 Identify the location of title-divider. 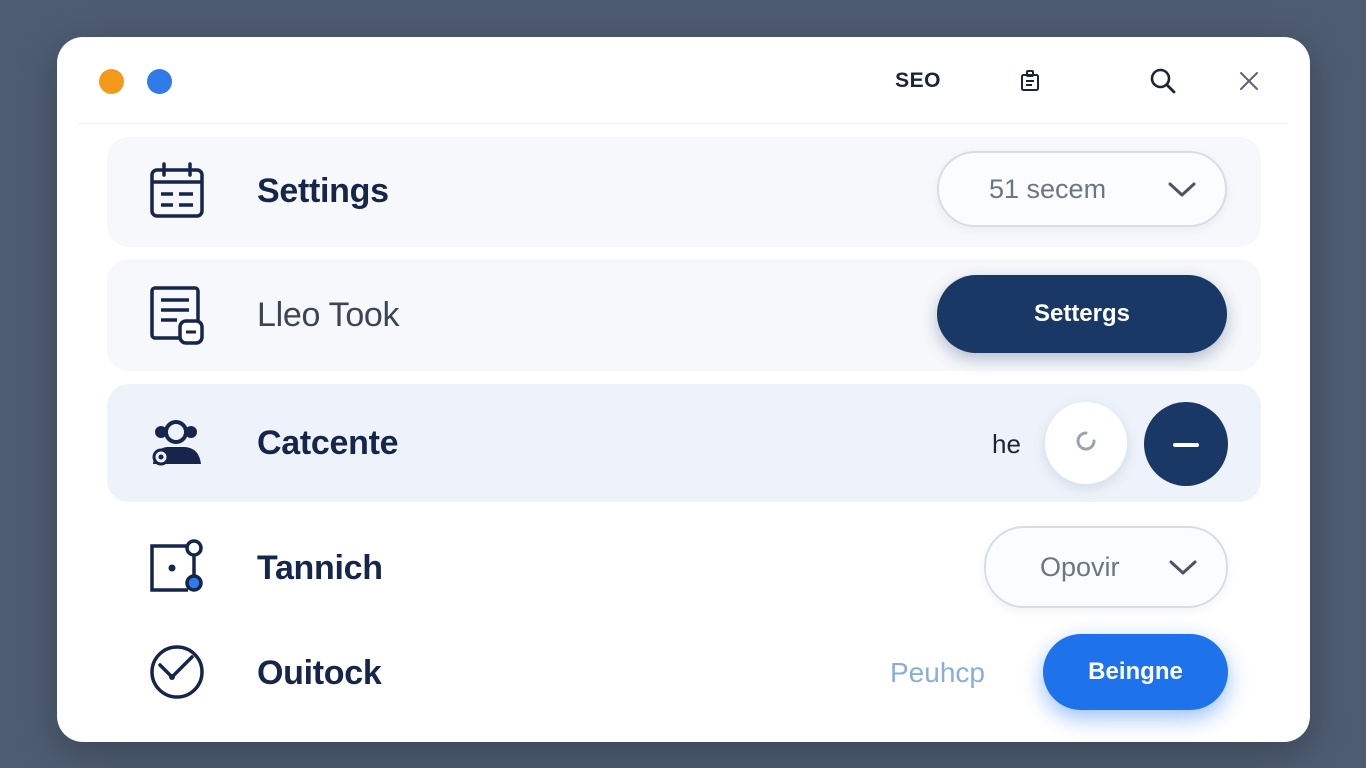
(683, 123).